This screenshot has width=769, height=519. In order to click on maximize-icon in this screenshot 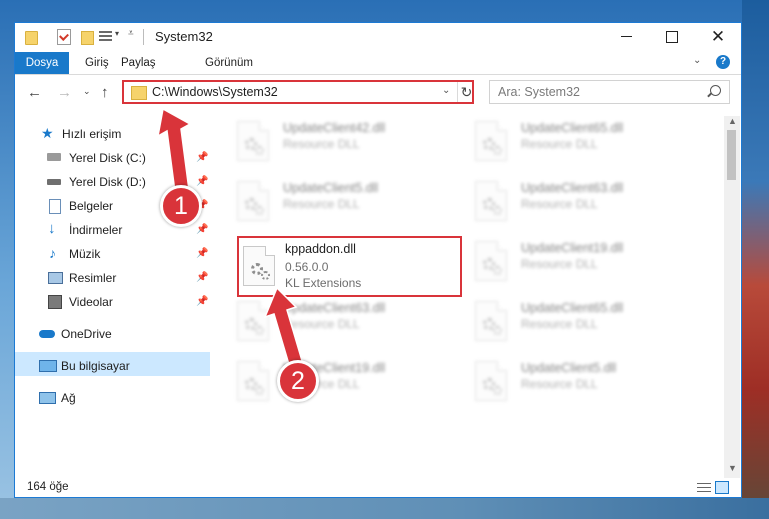, I will do `click(672, 36)`.